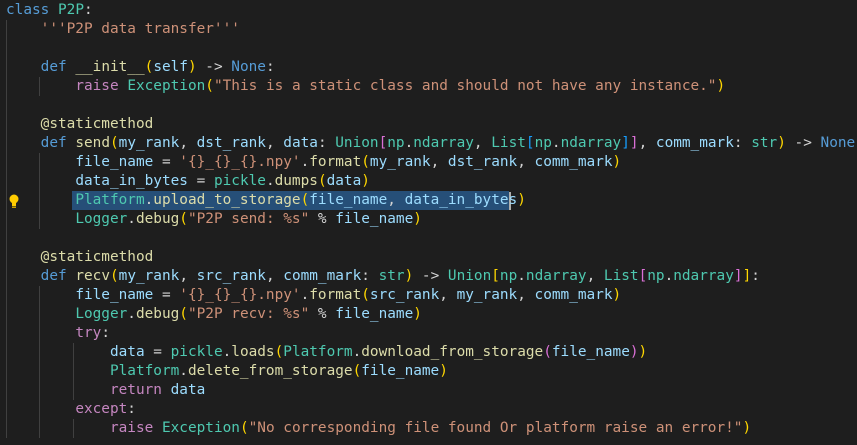 The image size is (857, 445). I want to click on code-token: Exception, so click(200, 428).